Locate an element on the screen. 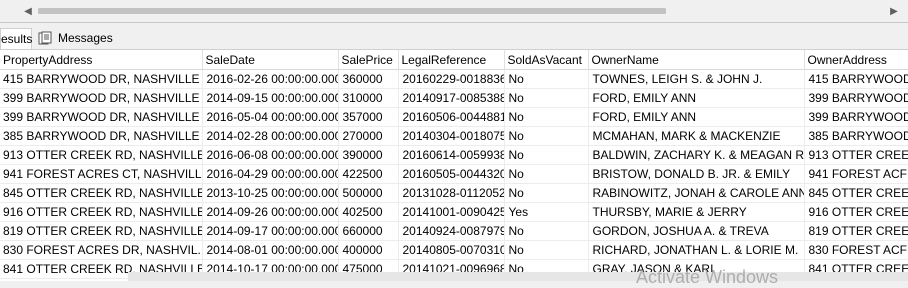  cell-ownername: BRISTOW, DONALD B. JR. & EMILY is located at coordinates (696, 174).